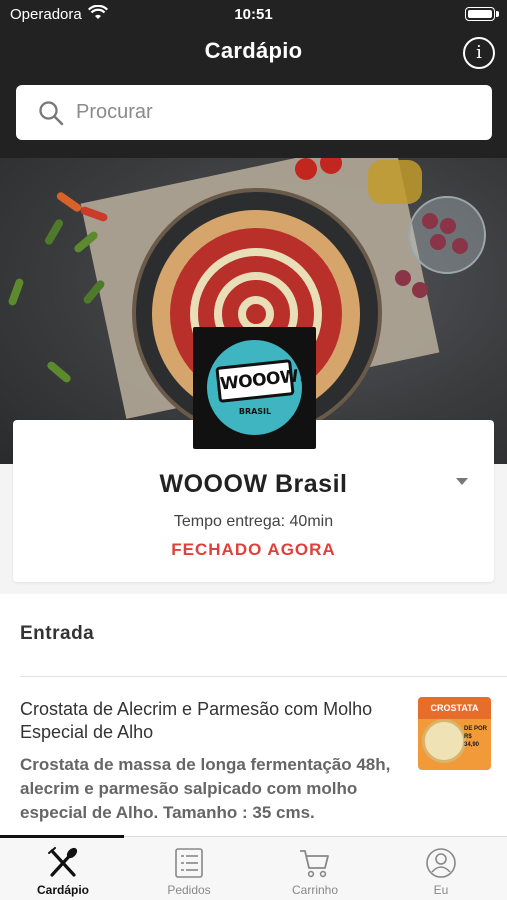 Image resolution: width=507 pixels, height=900 pixels. I want to click on tab-label: Pedidos, so click(189, 890).